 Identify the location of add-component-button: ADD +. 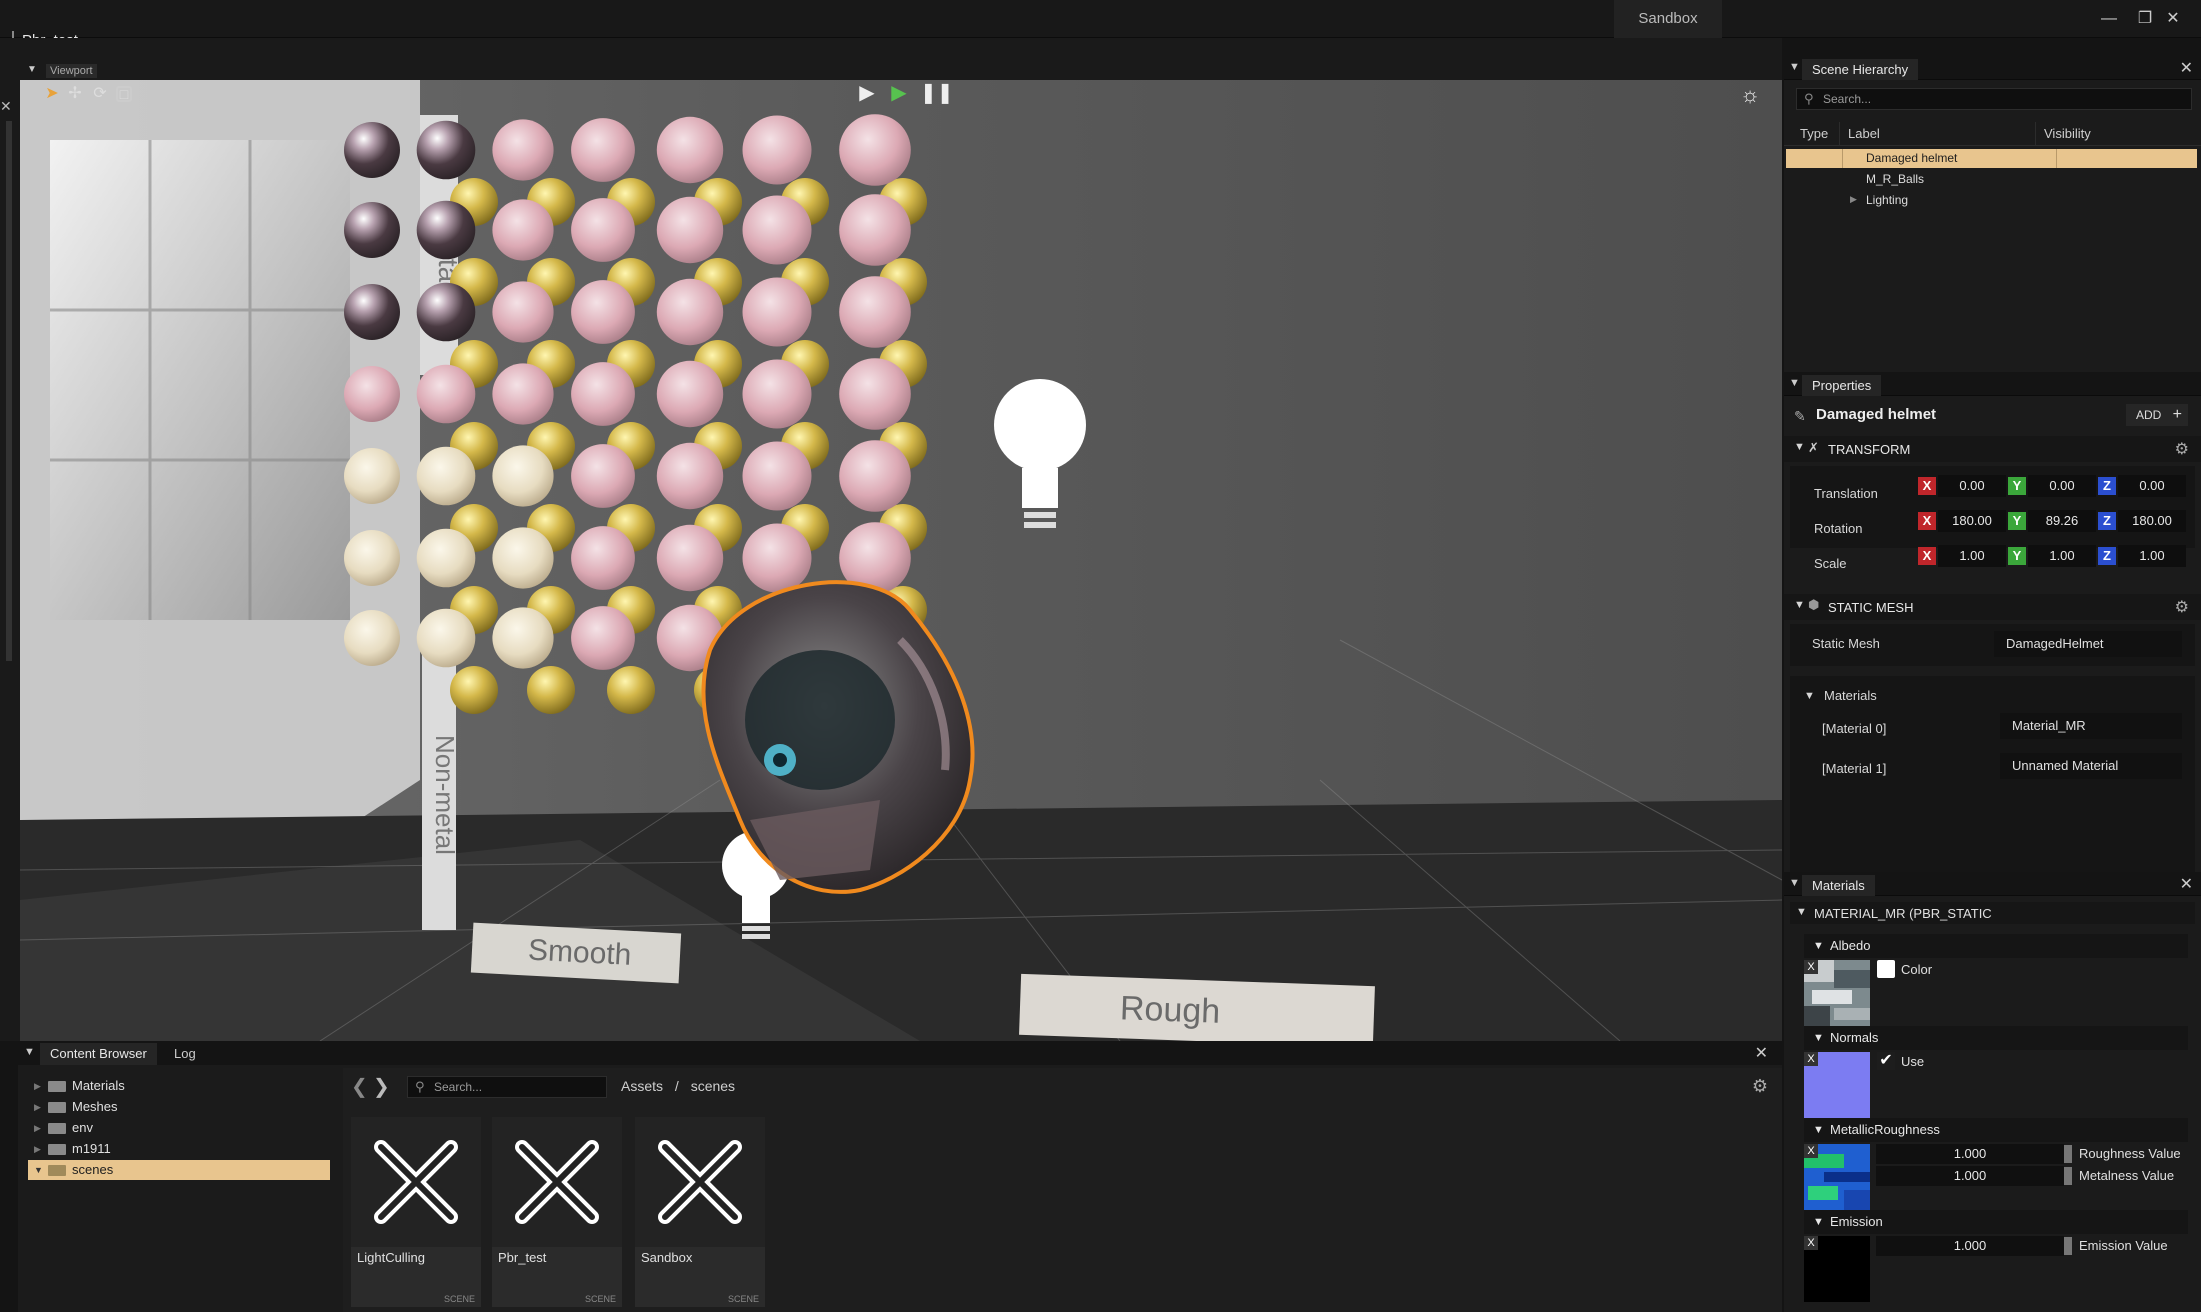
(2157, 415).